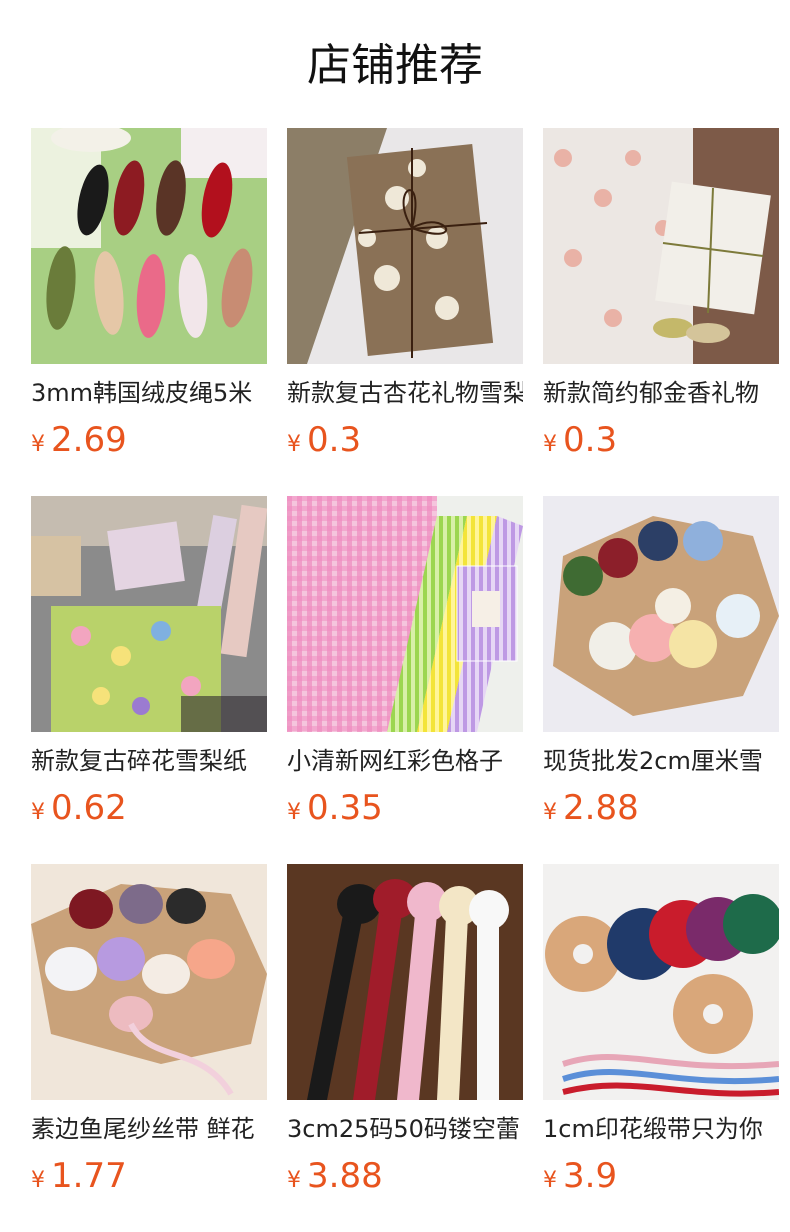 This screenshot has width=790, height=1232. I want to click on product-price: ¥2.69, so click(79, 440).